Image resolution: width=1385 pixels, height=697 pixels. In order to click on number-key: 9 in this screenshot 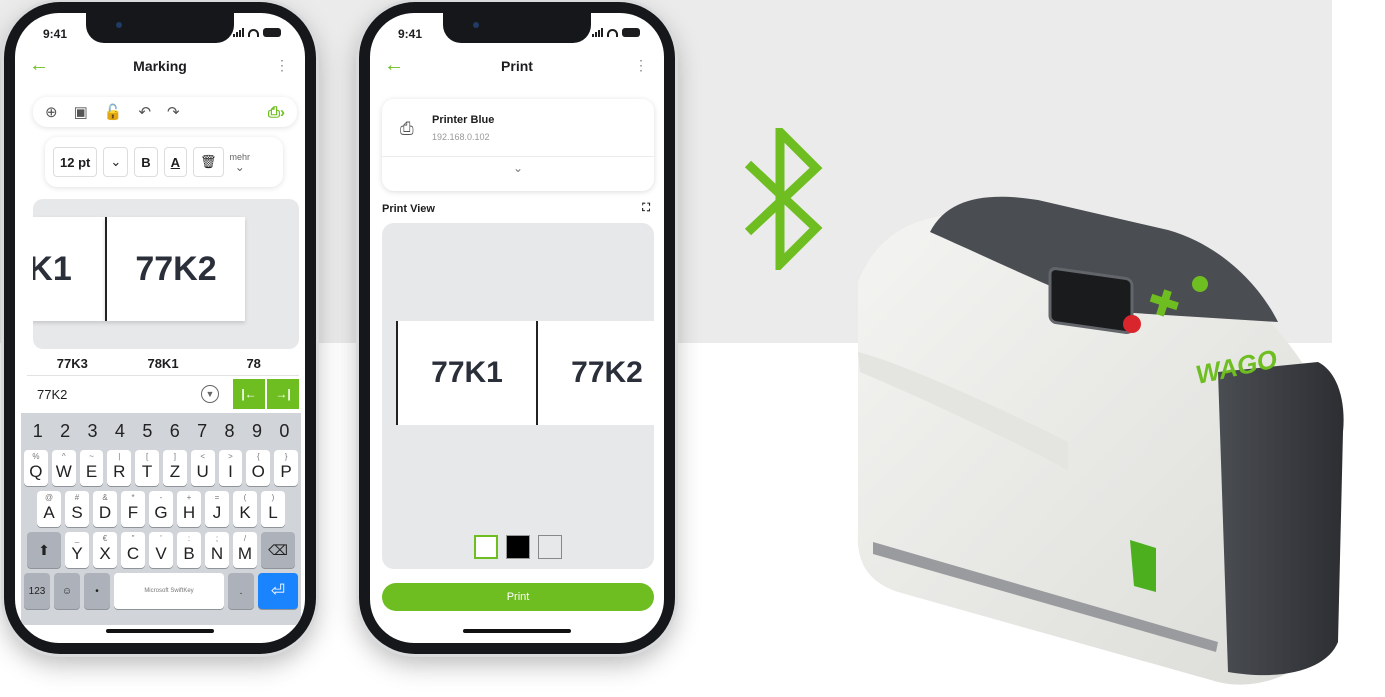, I will do `click(256, 431)`.